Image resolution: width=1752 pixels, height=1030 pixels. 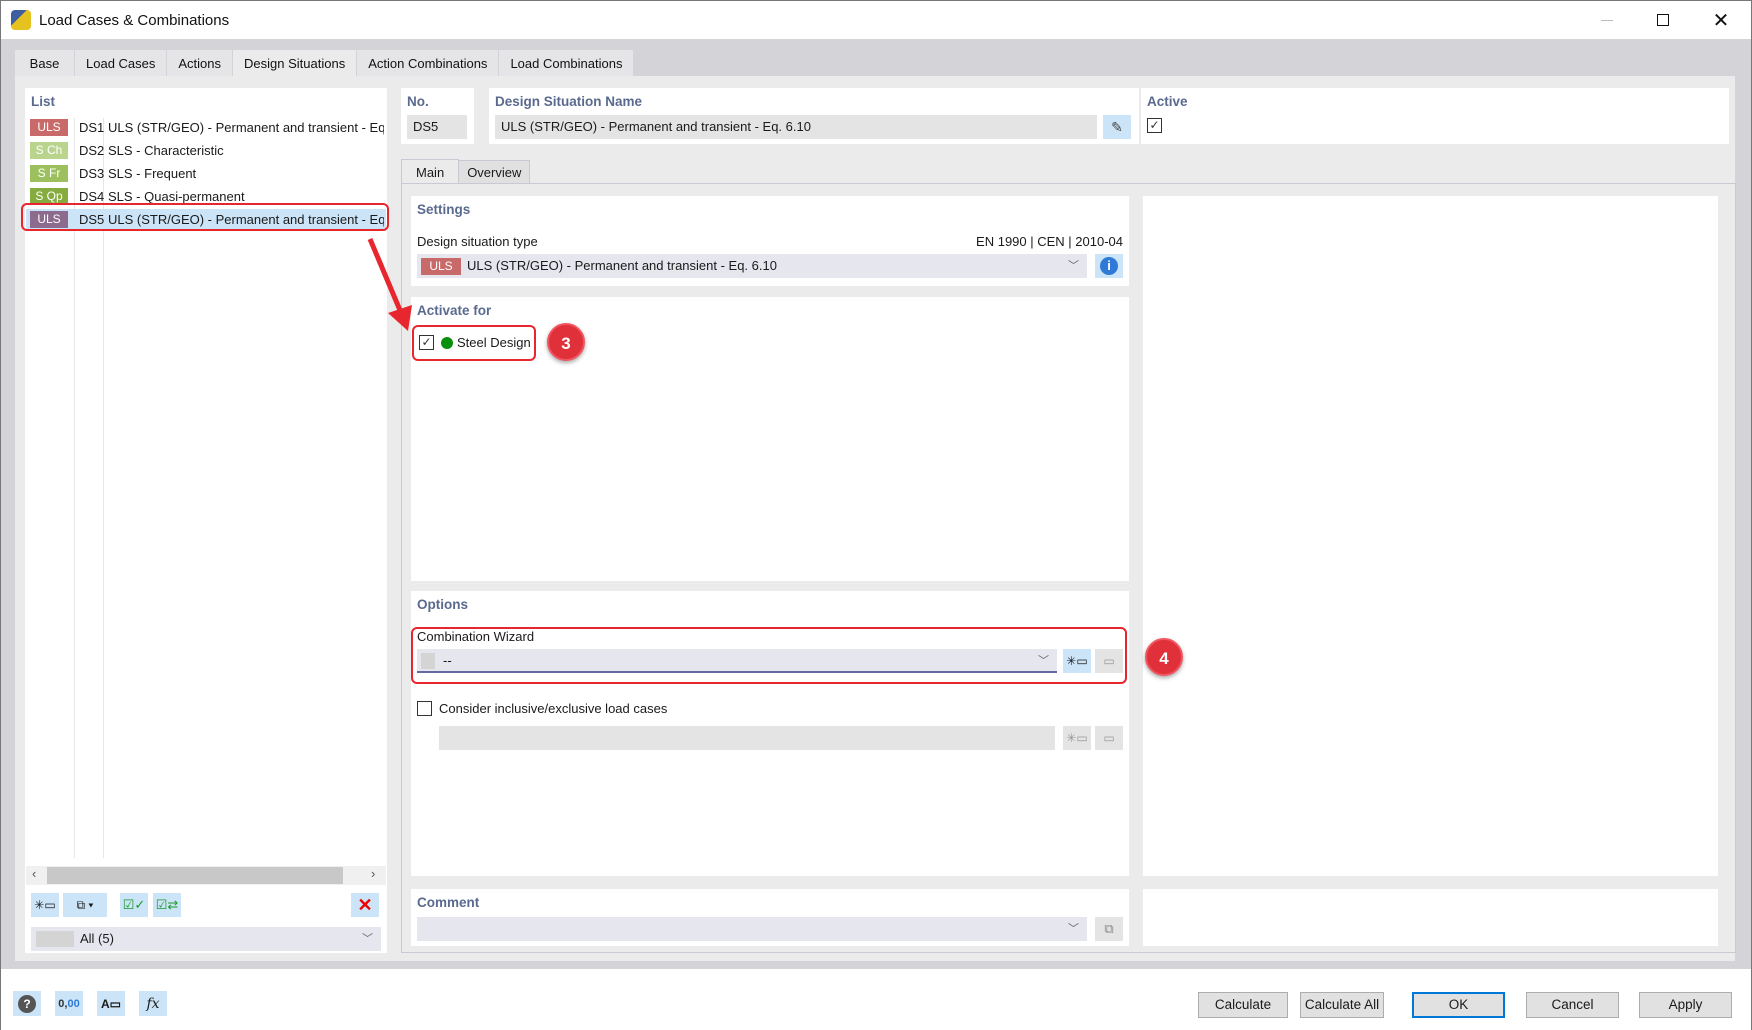 I want to click on number-panel: No. DS5, so click(x=437, y=116).